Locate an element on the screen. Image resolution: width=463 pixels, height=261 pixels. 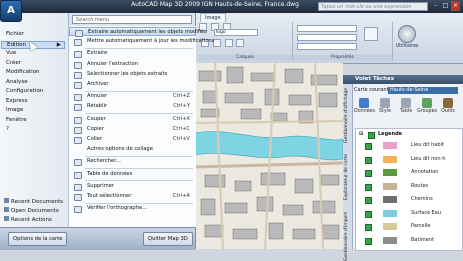
submenu-item-label: Sélectionner les objets extraits is located at coordinates (127, 73).